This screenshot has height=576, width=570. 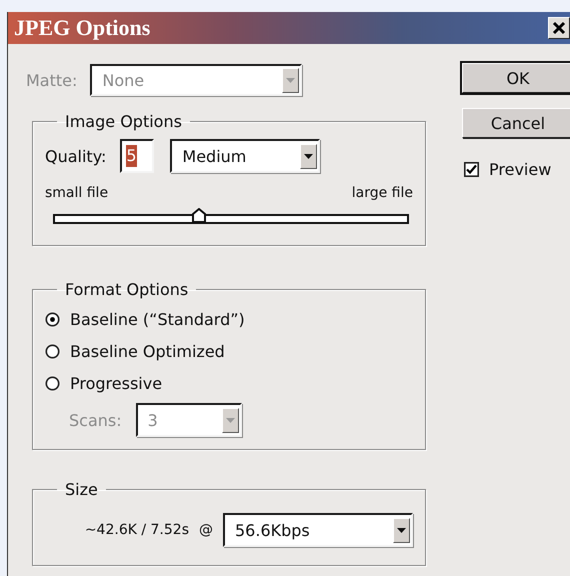 What do you see at coordinates (229, 319) in the screenshot?
I see `radio-option: Baseline (“Standard”)` at bounding box center [229, 319].